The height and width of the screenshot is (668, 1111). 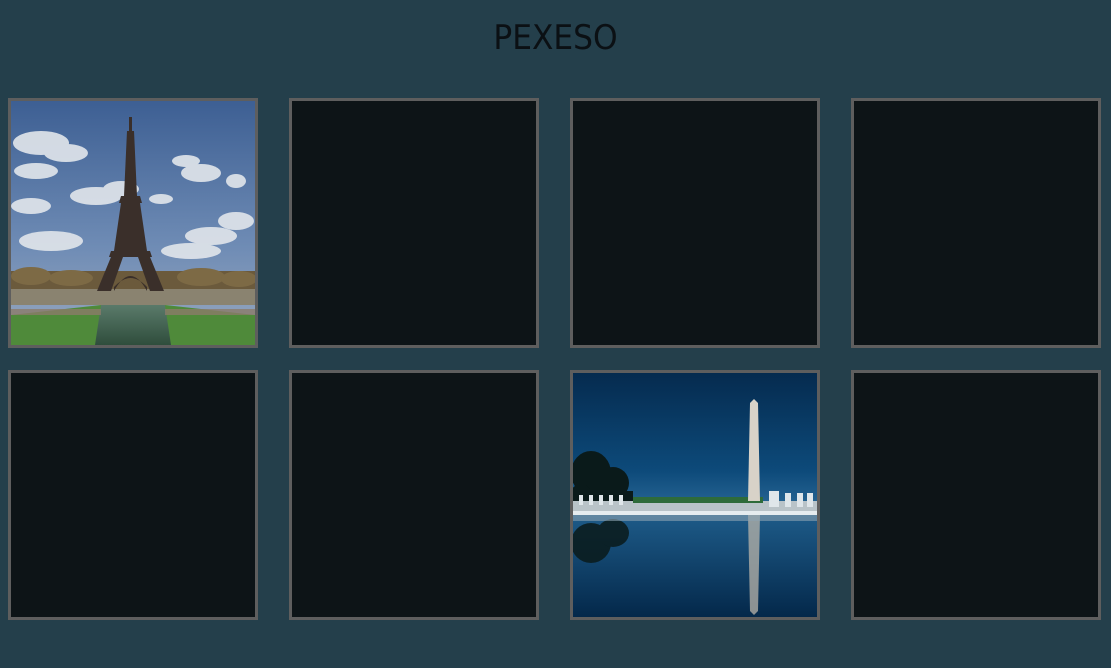 I want to click on card-eiffel-tower, so click(x=133, y=223).